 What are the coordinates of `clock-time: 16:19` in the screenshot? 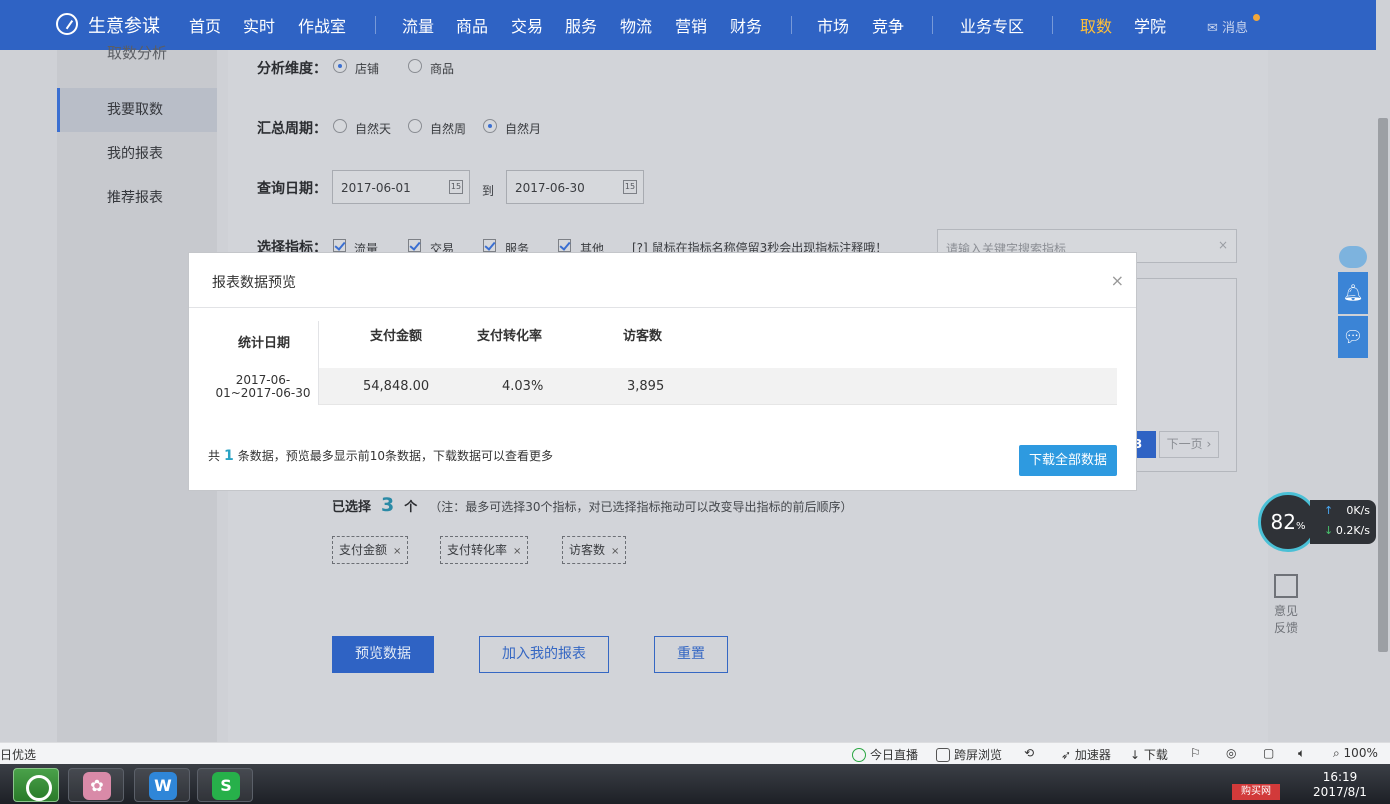 It's located at (1340, 777).